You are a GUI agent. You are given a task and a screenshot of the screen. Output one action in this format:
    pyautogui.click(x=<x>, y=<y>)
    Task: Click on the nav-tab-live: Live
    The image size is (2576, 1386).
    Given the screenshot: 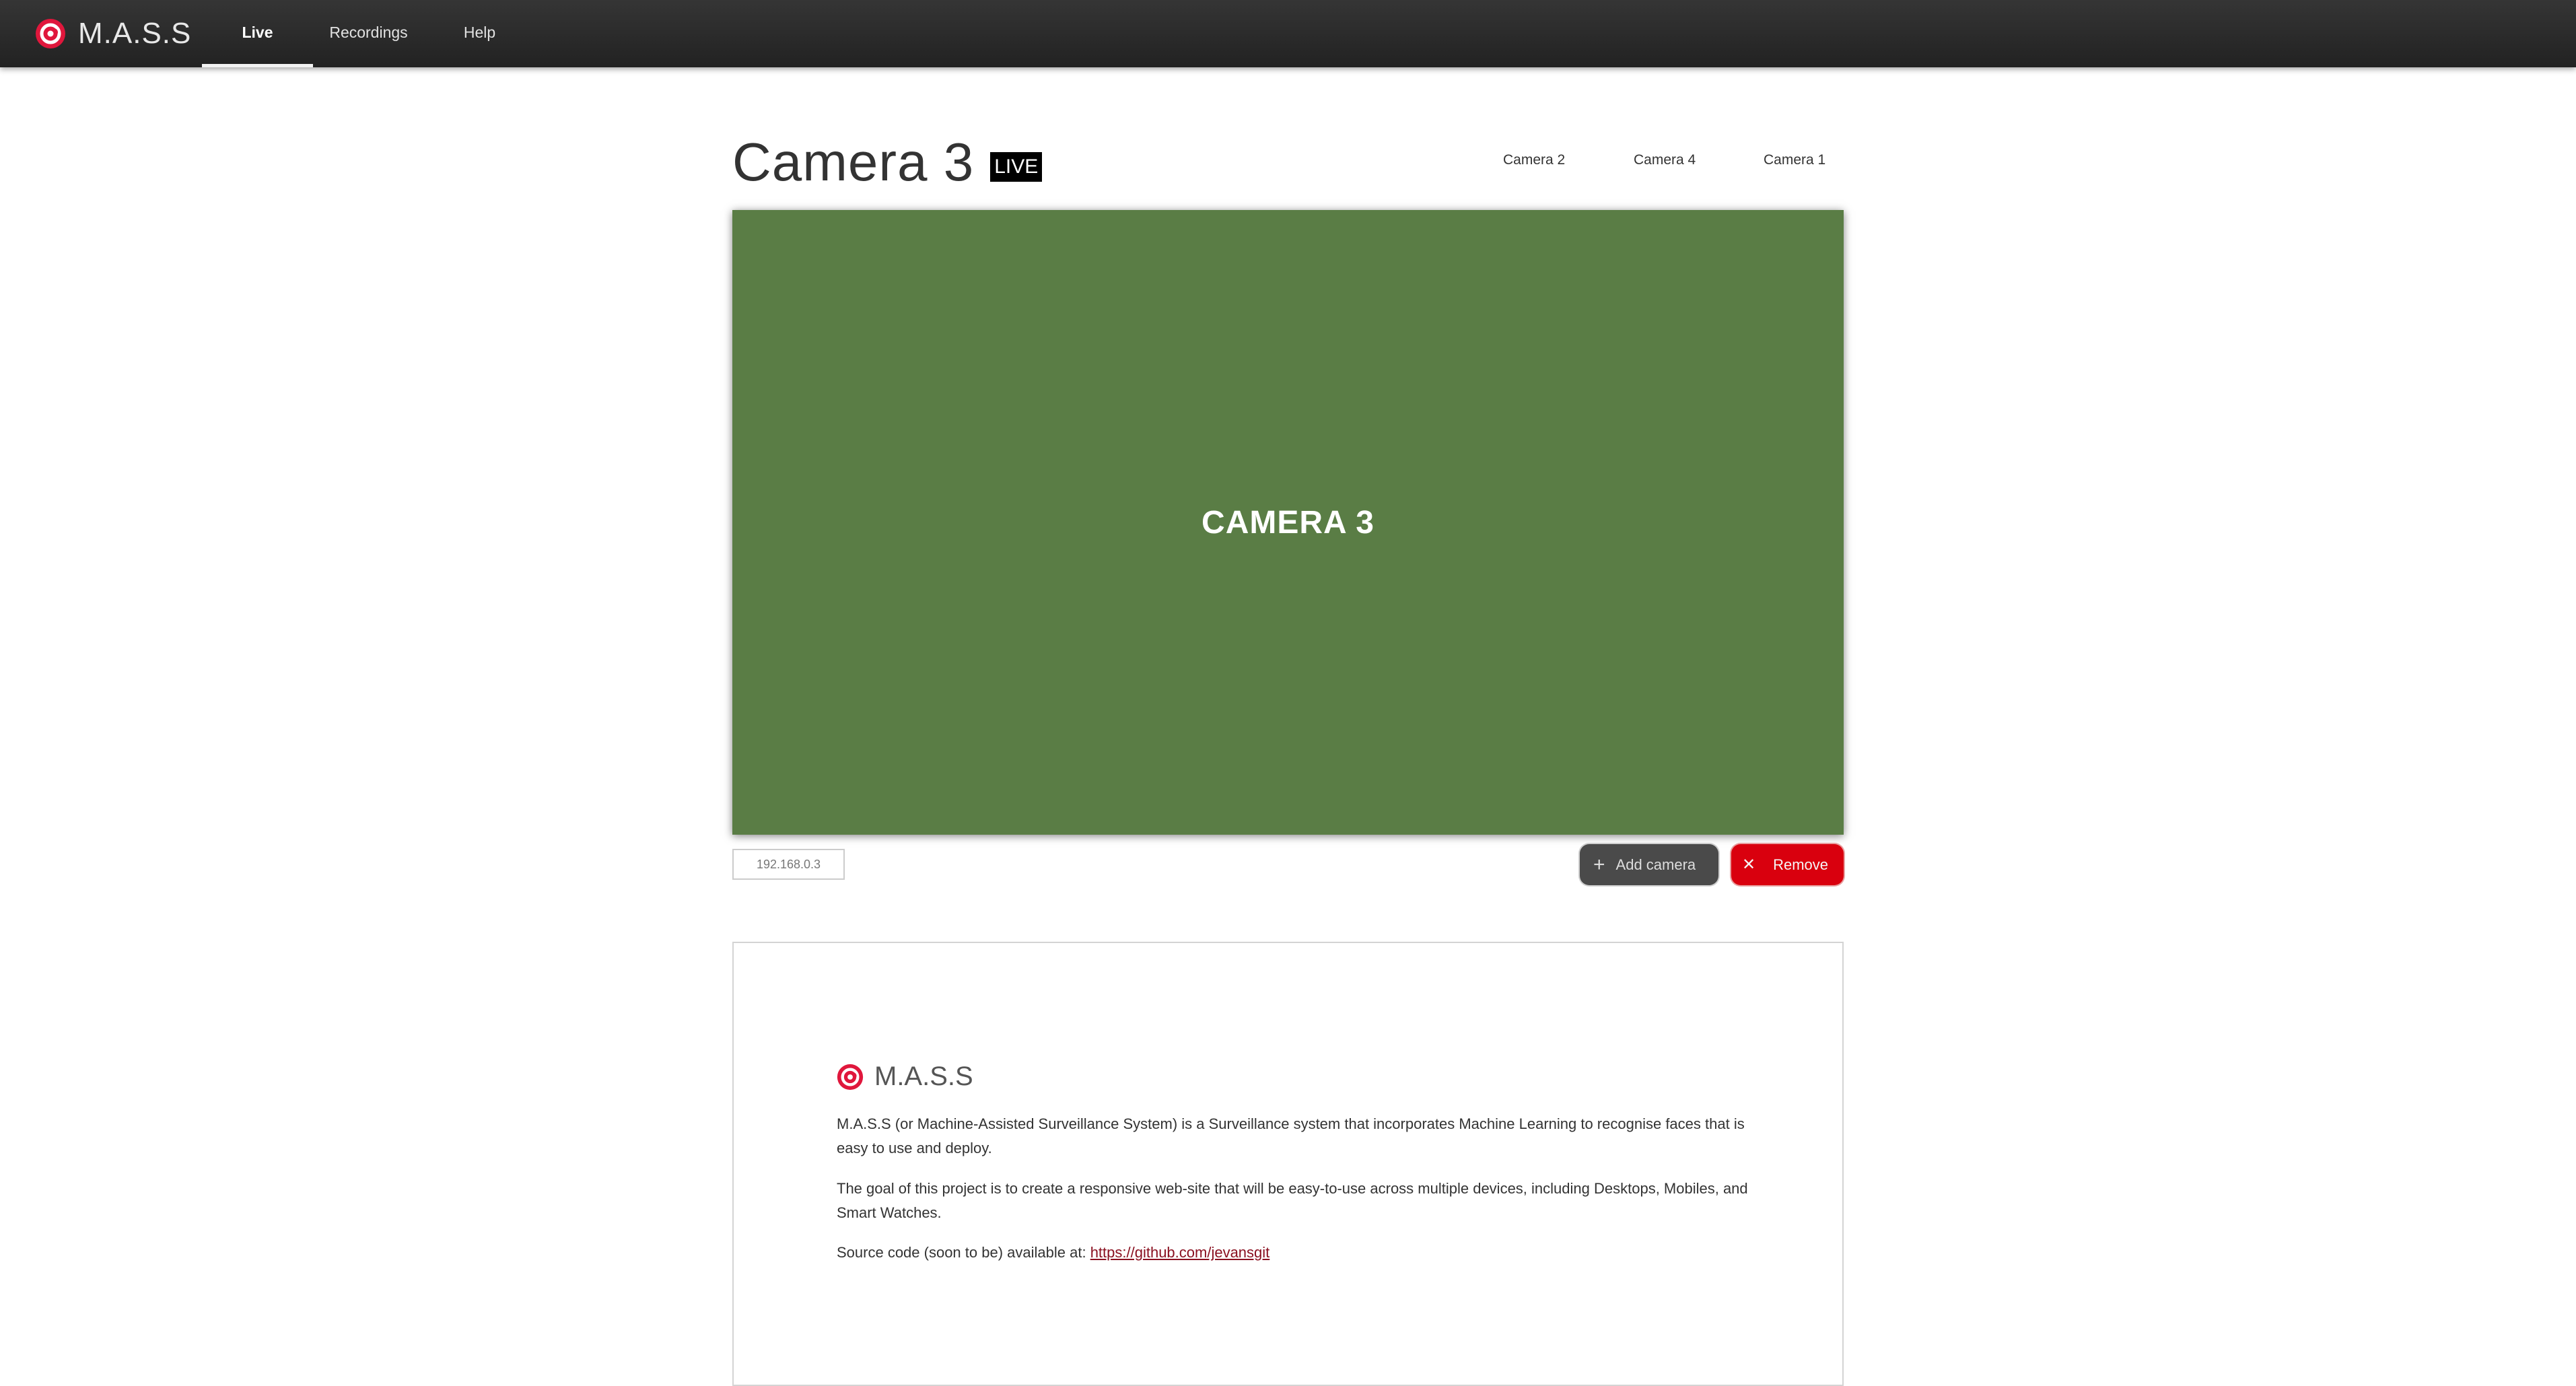 What is the action you would take?
    pyautogui.click(x=257, y=33)
    